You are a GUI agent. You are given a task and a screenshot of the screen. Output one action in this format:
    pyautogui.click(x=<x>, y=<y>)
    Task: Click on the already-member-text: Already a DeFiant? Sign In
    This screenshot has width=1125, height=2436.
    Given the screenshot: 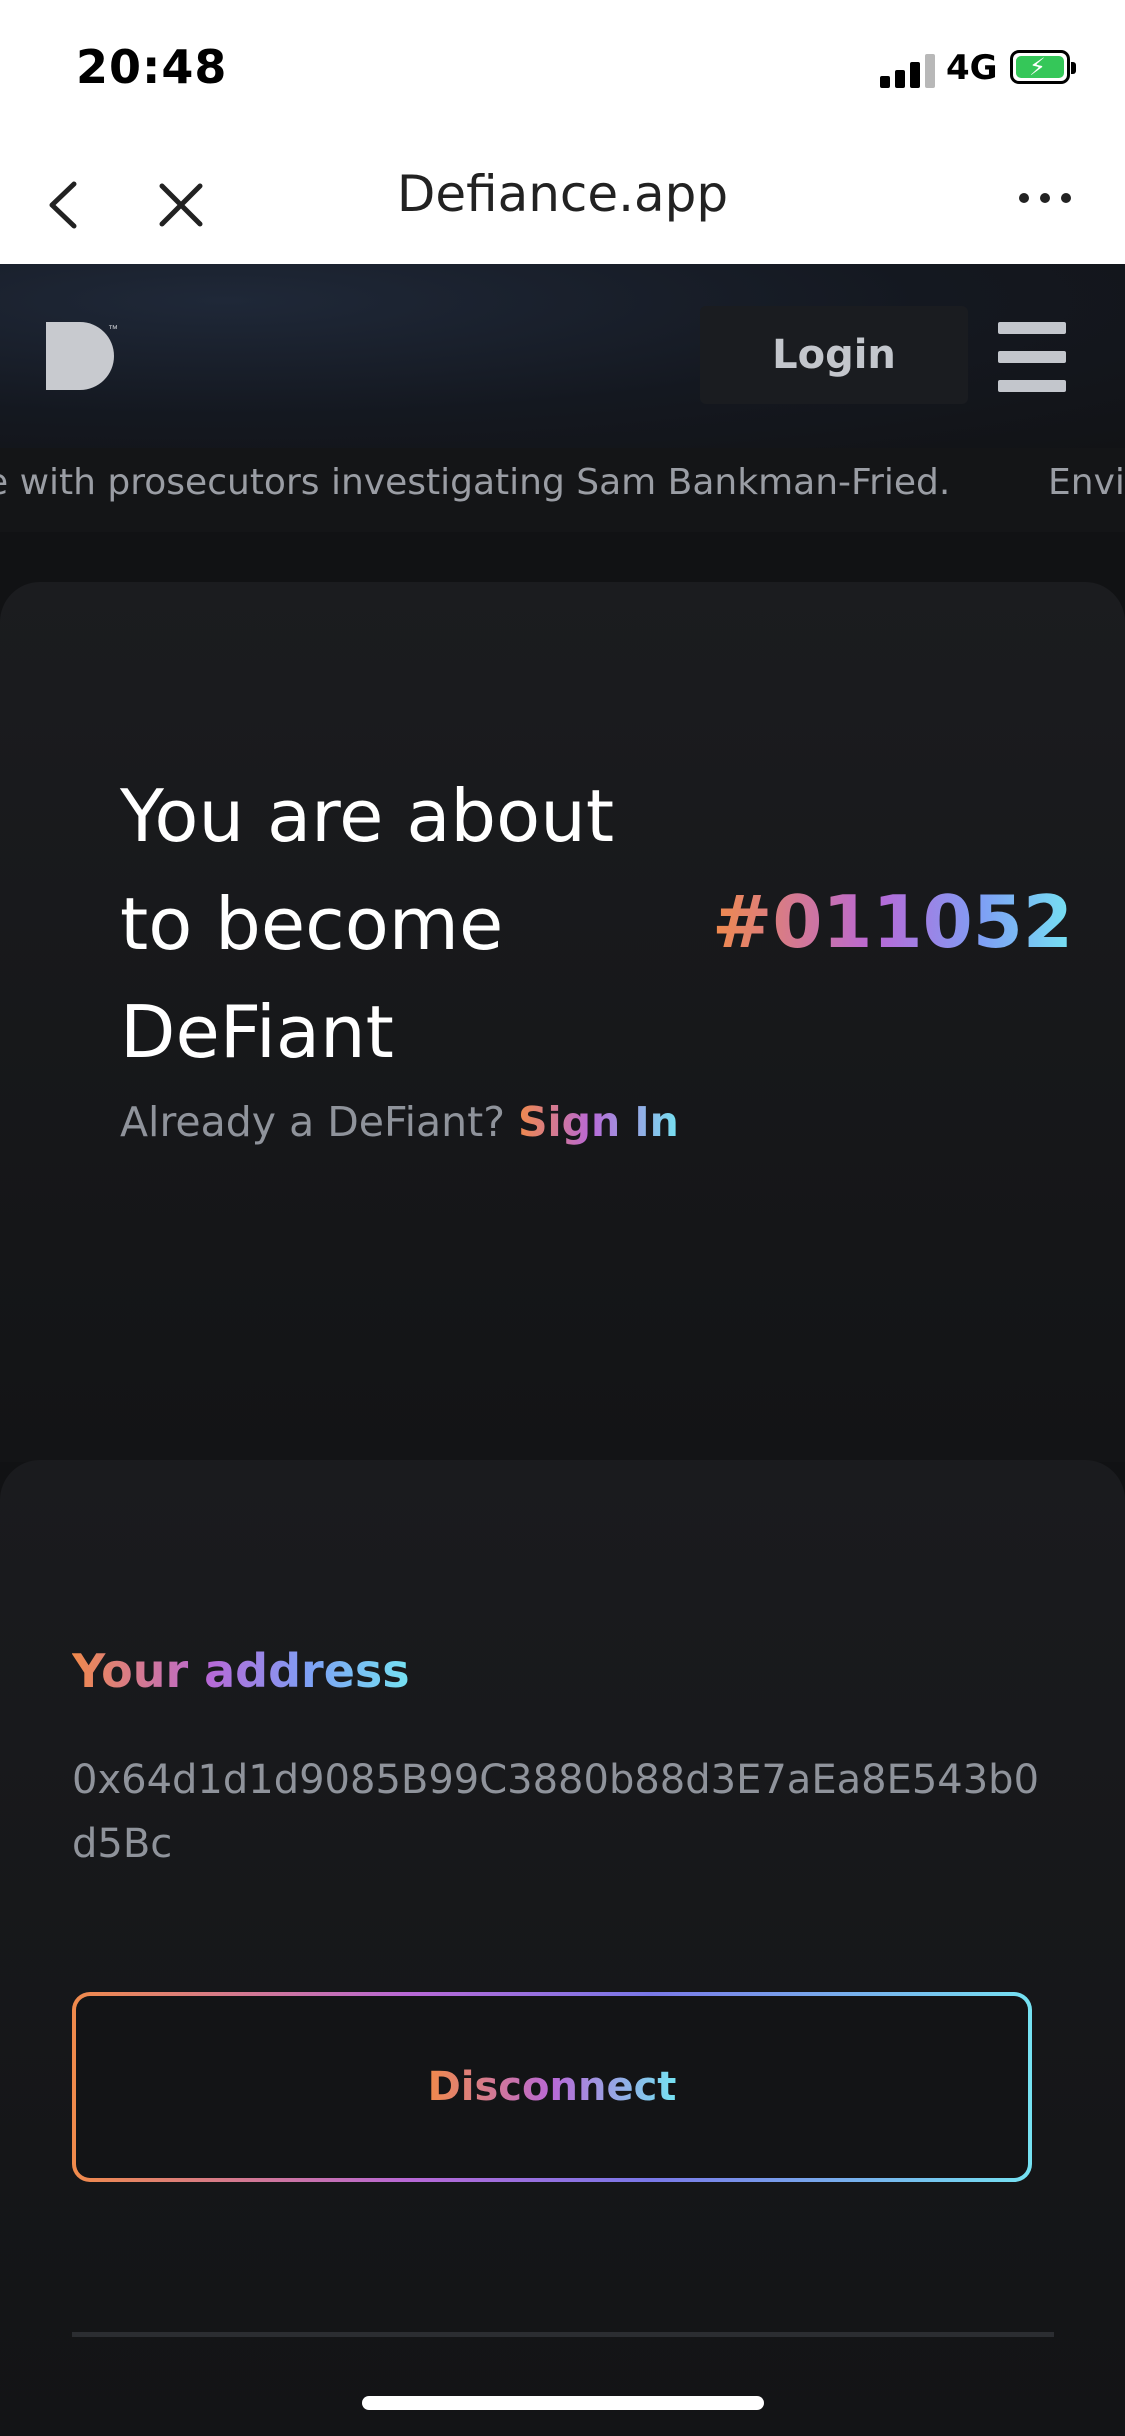 What is the action you would take?
    pyautogui.click(x=399, y=1122)
    